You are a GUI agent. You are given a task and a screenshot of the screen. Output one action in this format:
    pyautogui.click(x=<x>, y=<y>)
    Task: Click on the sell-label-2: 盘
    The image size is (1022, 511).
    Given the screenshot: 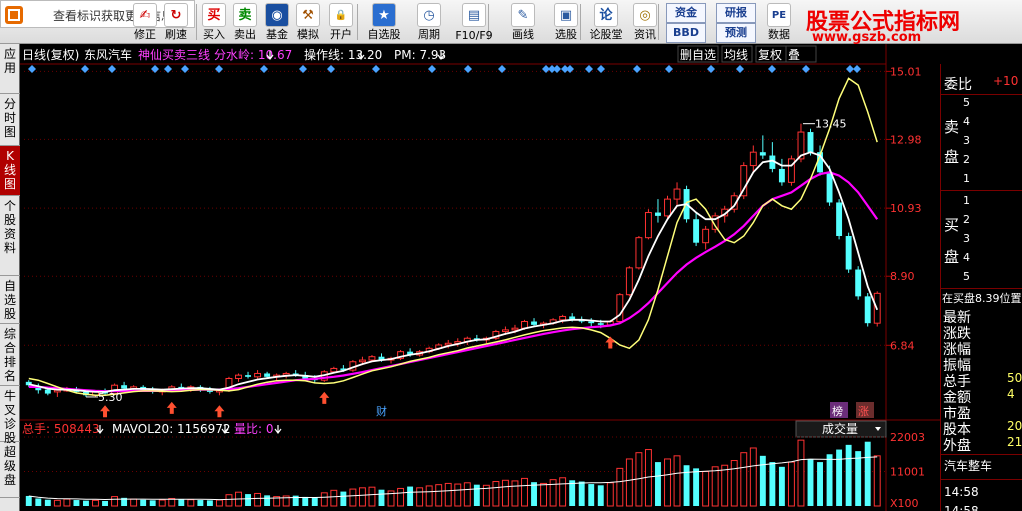 What is the action you would take?
    pyautogui.click(x=952, y=157)
    